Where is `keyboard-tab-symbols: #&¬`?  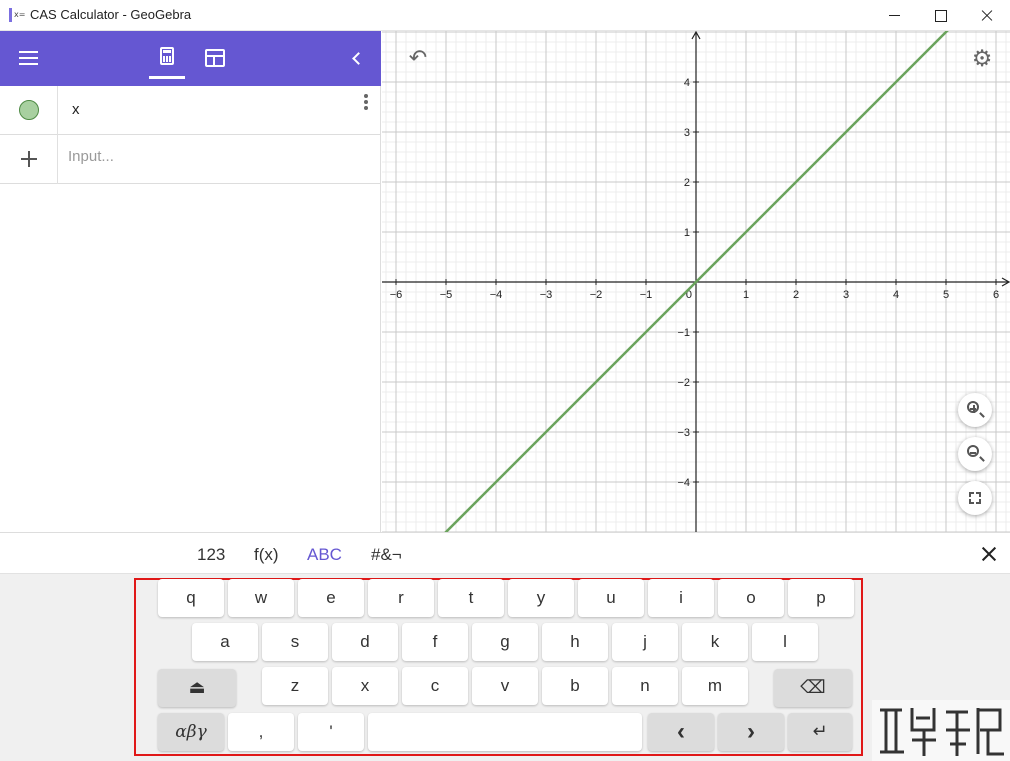
keyboard-tab-symbols: #&¬ is located at coordinates (386, 555).